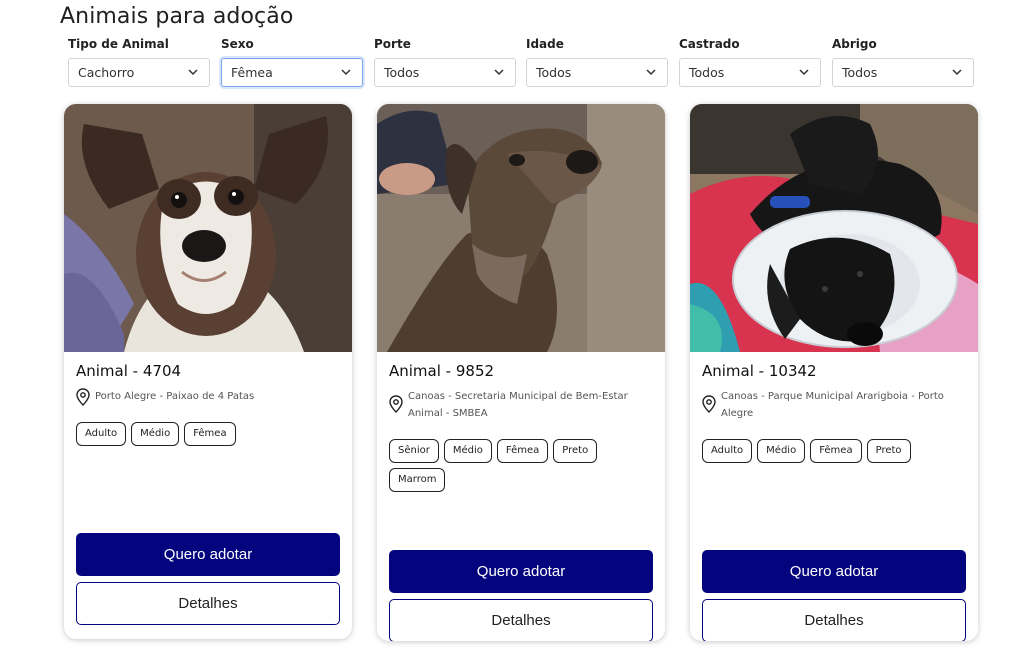 This screenshot has width=1024, height=654. Describe the element at coordinates (445, 72) in the screenshot. I see `select-porte: Todos` at that location.